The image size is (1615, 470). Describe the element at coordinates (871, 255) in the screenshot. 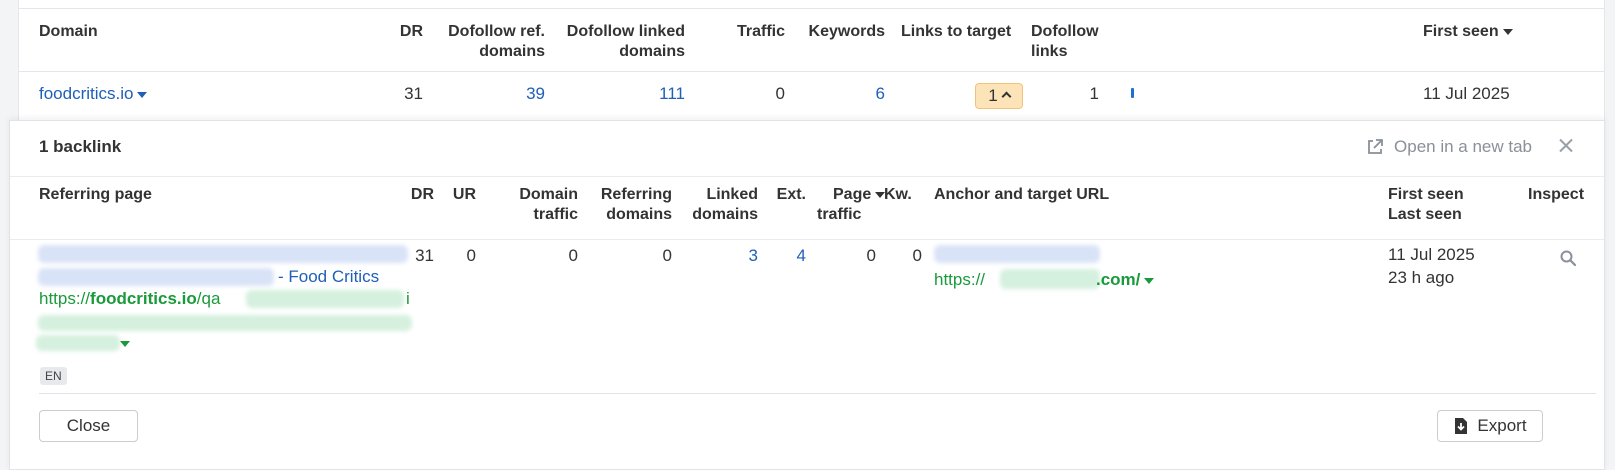

I see `backlink-page-traffic: 0` at that location.